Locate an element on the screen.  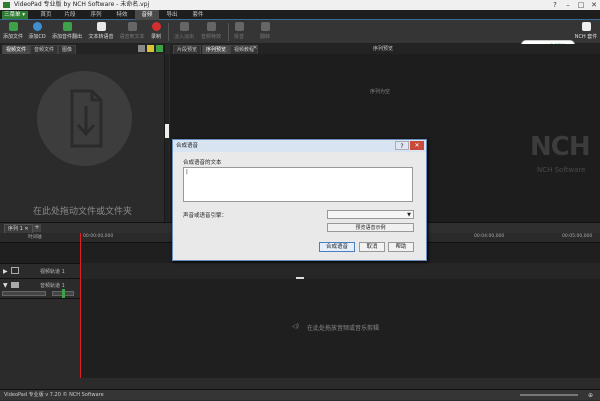
tab-audio-files: 音频文件 is located at coordinates (44, 49).